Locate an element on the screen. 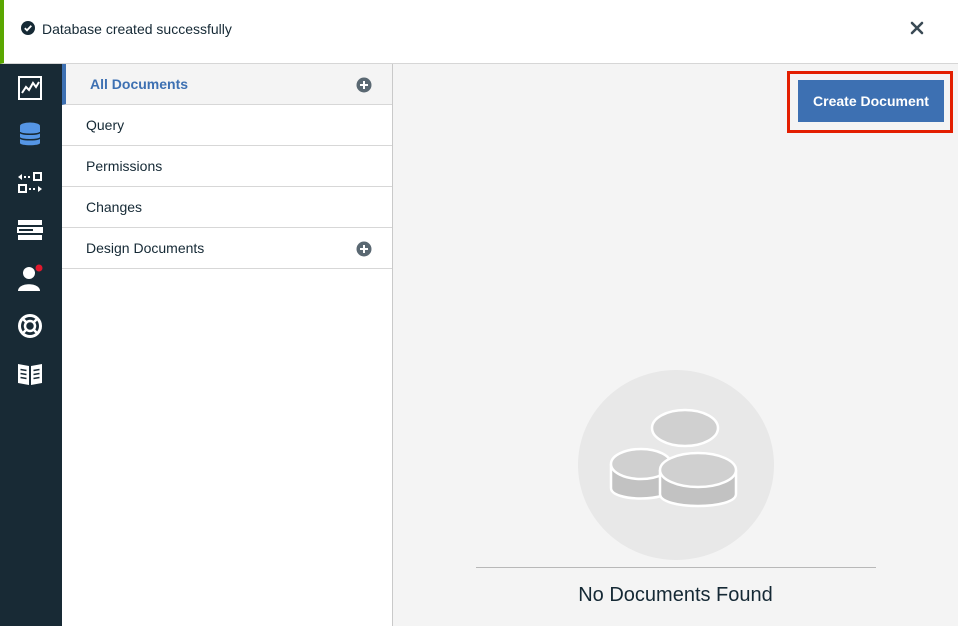 This screenshot has width=958, height=626. support-lifebuoy-icon is located at coordinates (30, 326).